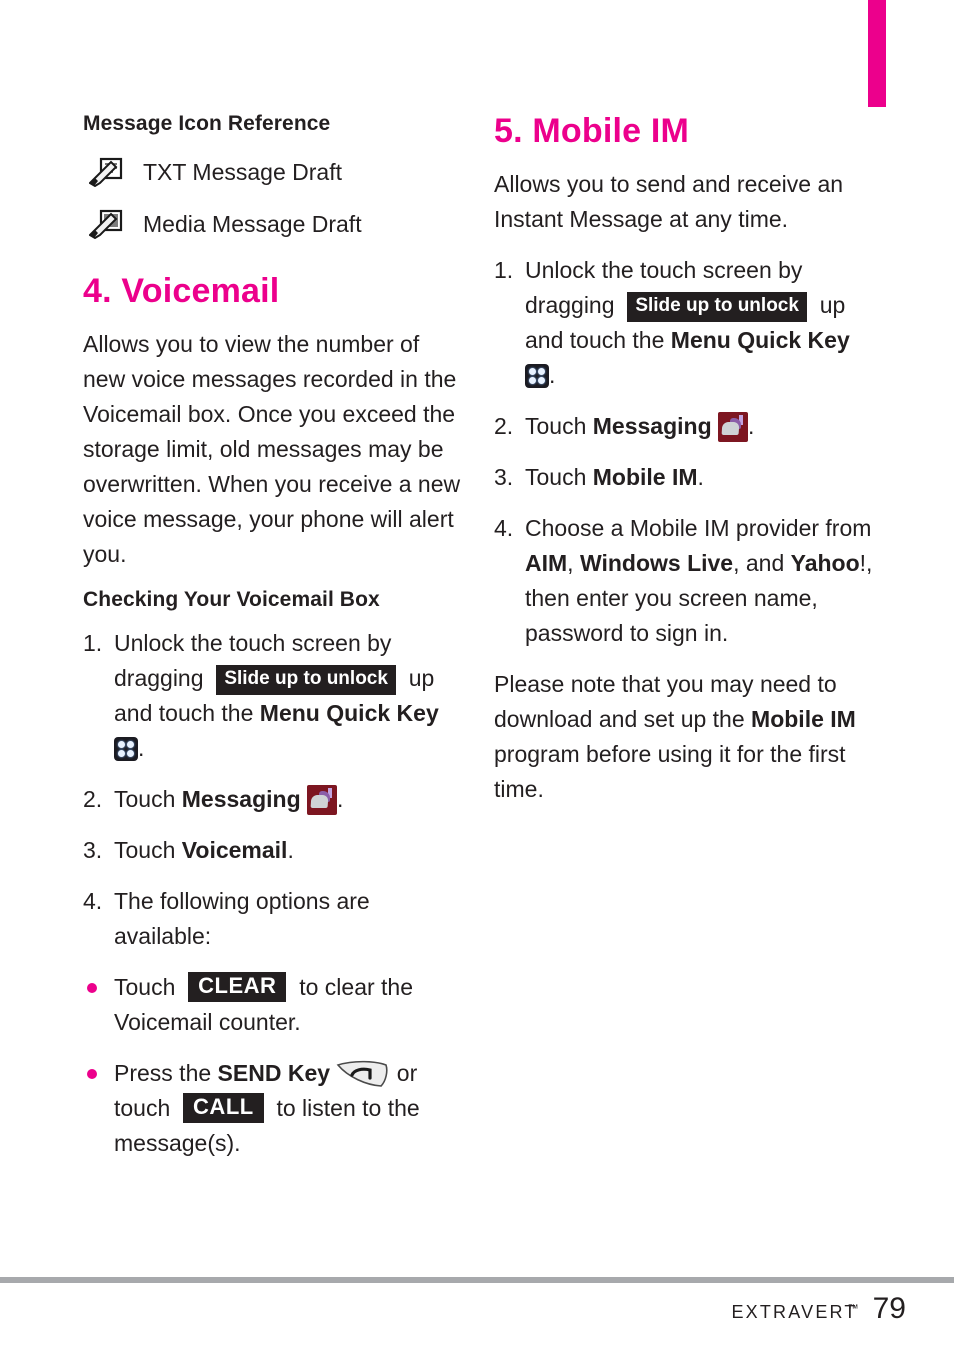 This screenshot has width=954, height=1372. I want to click on call-key: CALL, so click(223, 1108).